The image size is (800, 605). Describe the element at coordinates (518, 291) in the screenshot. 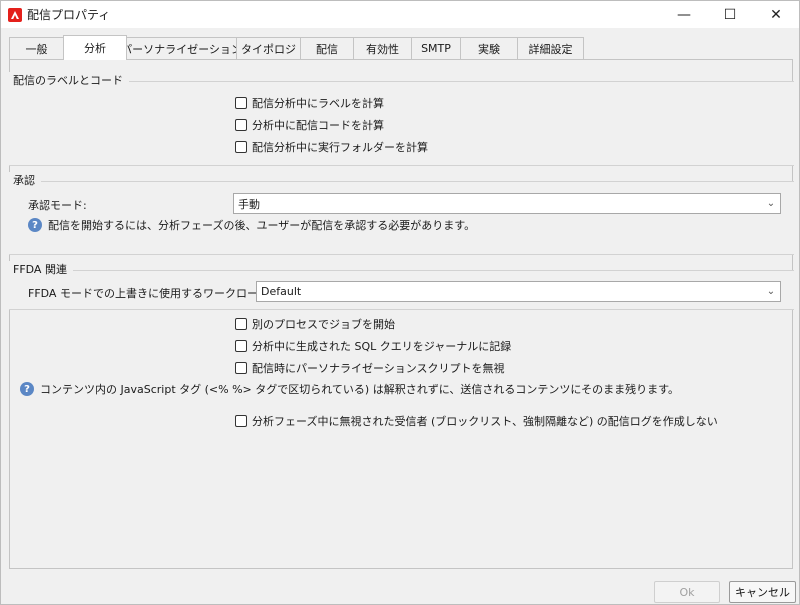

I see `workload-type-select: Default ⌄` at that location.